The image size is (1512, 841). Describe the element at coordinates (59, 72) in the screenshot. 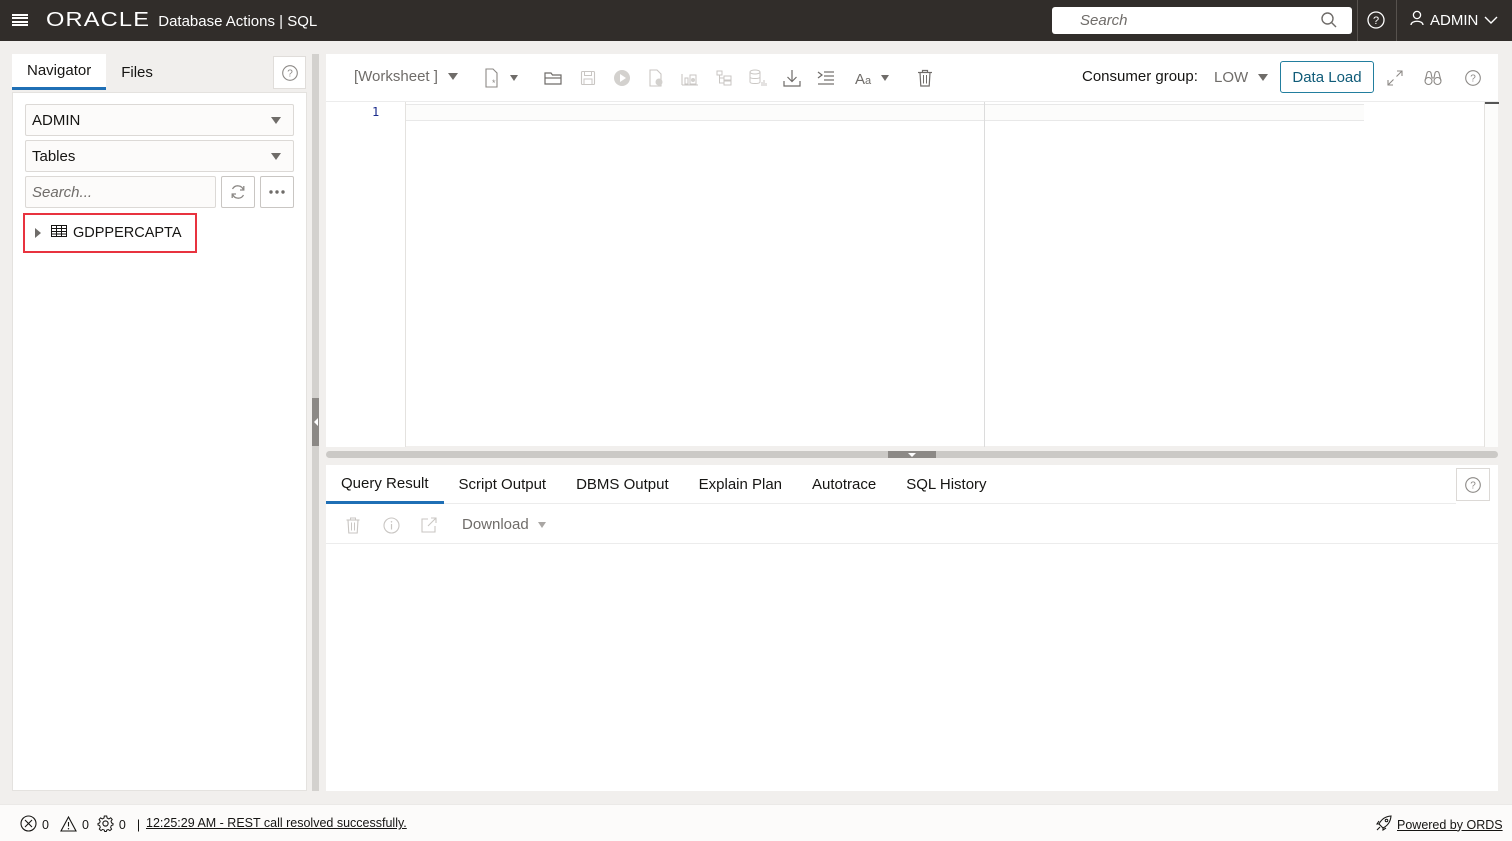

I see `tab-navigator: Navigator` at that location.